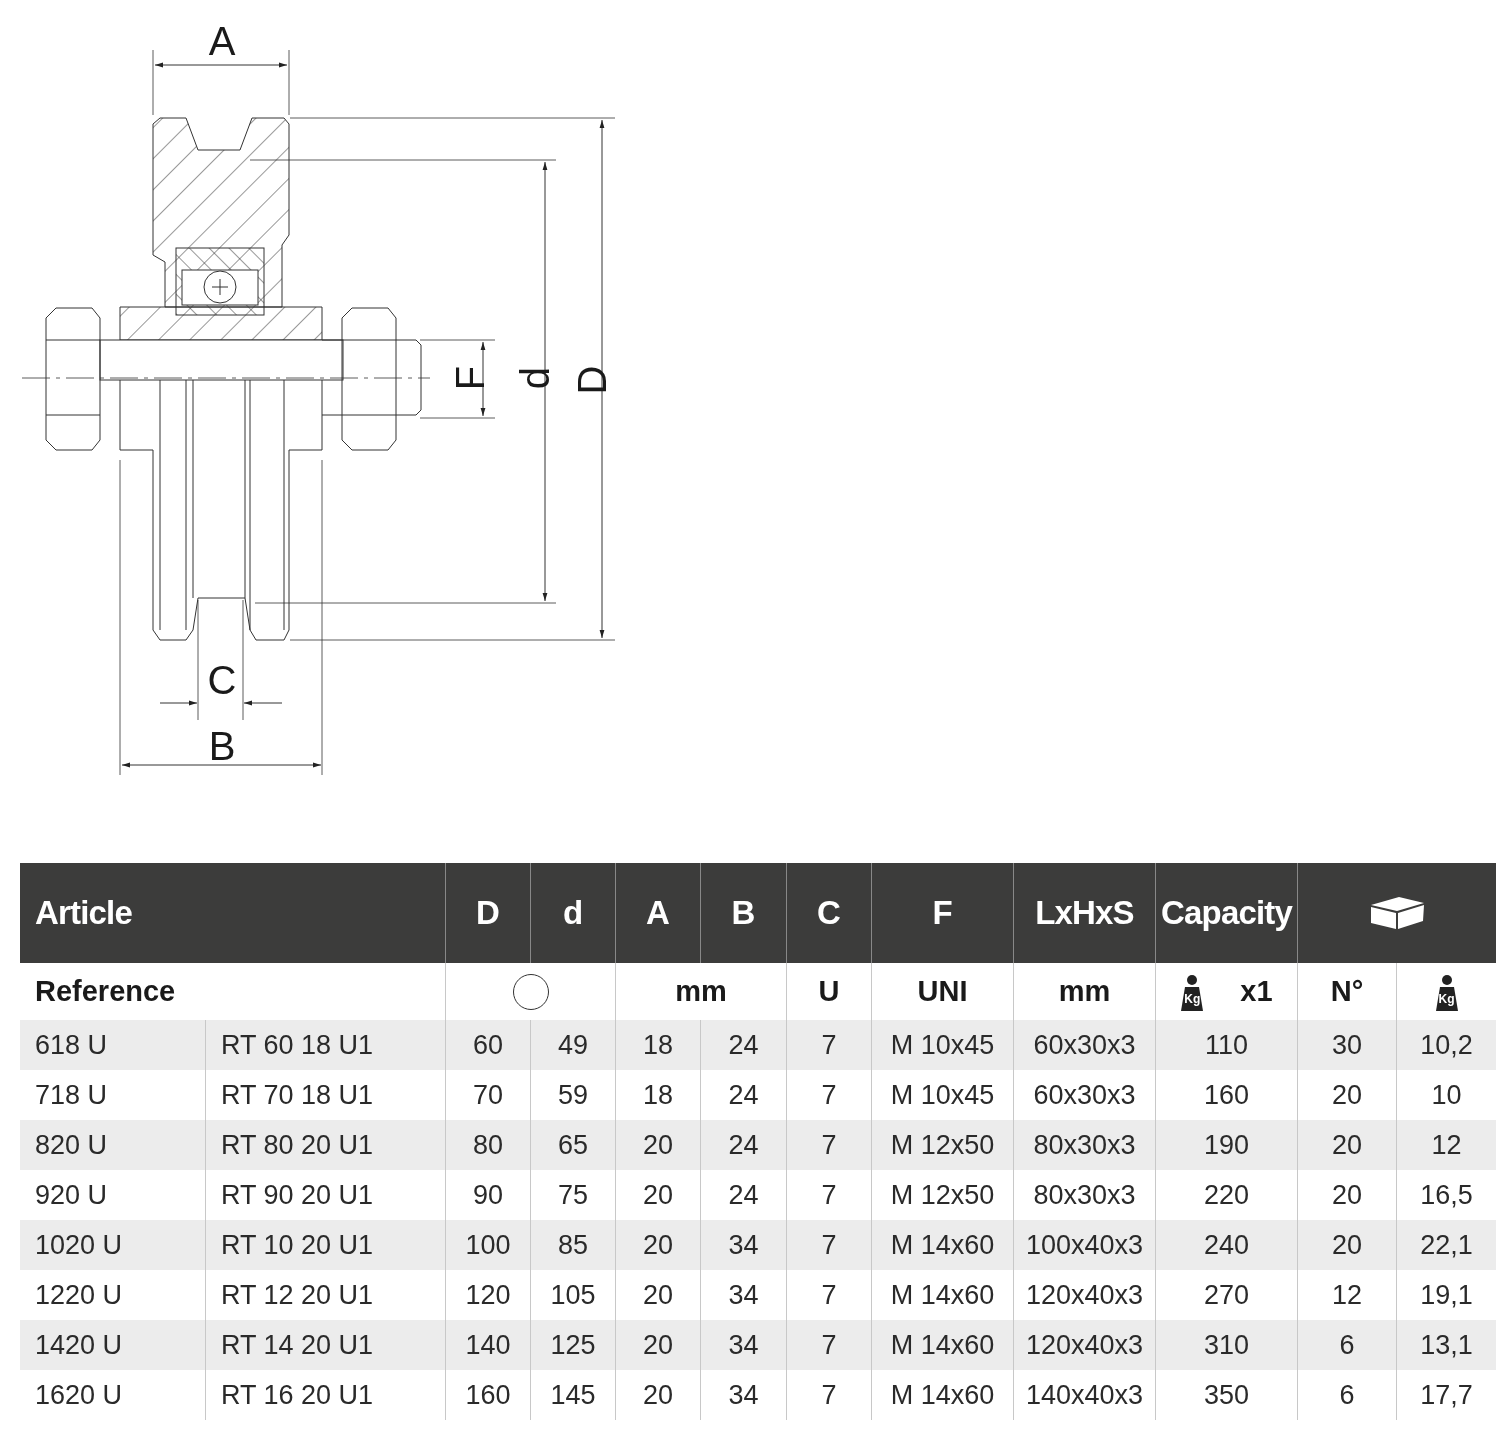 This screenshot has width=1512, height=1434. Describe the element at coordinates (1346, 1045) in the screenshot. I see `table-cell-text: 30` at that location.